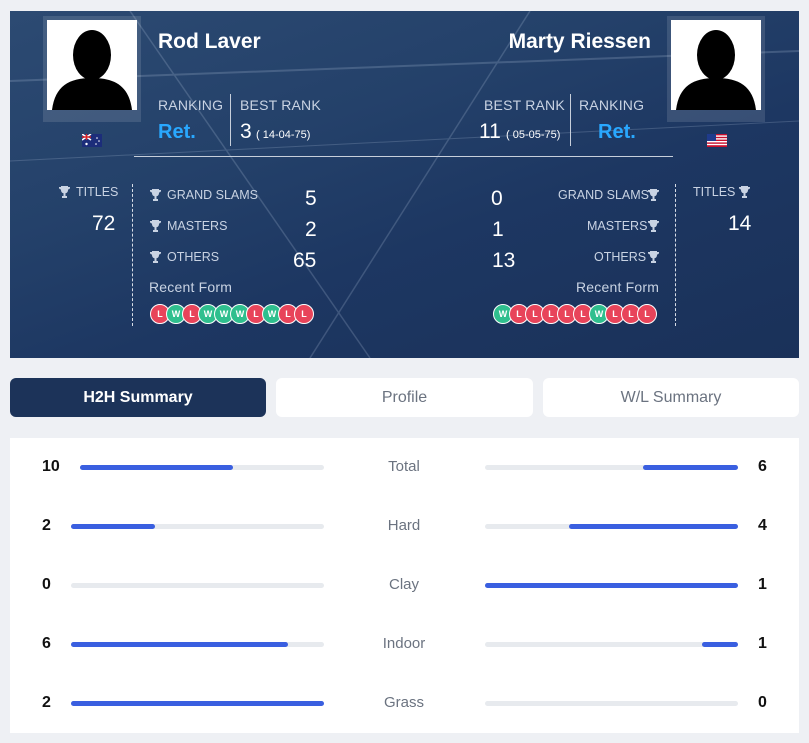 The image size is (809, 743). Describe the element at coordinates (498, 229) in the screenshot. I see `player2-masters-value: 1` at that location.